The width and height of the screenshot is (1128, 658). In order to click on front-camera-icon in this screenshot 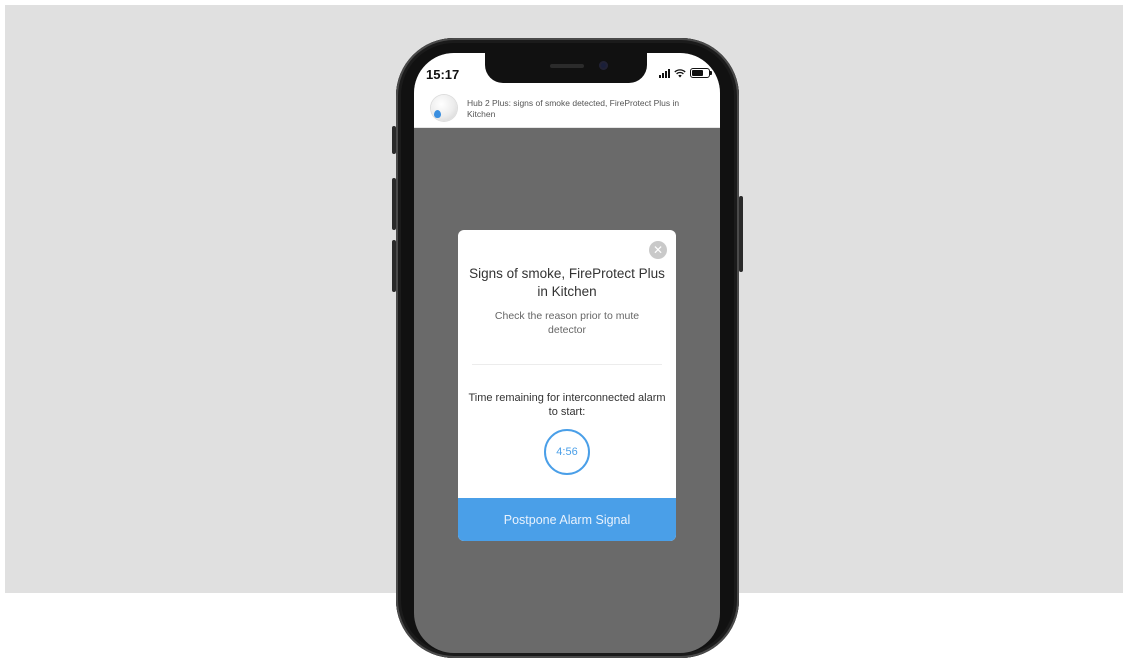, I will do `click(603, 65)`.